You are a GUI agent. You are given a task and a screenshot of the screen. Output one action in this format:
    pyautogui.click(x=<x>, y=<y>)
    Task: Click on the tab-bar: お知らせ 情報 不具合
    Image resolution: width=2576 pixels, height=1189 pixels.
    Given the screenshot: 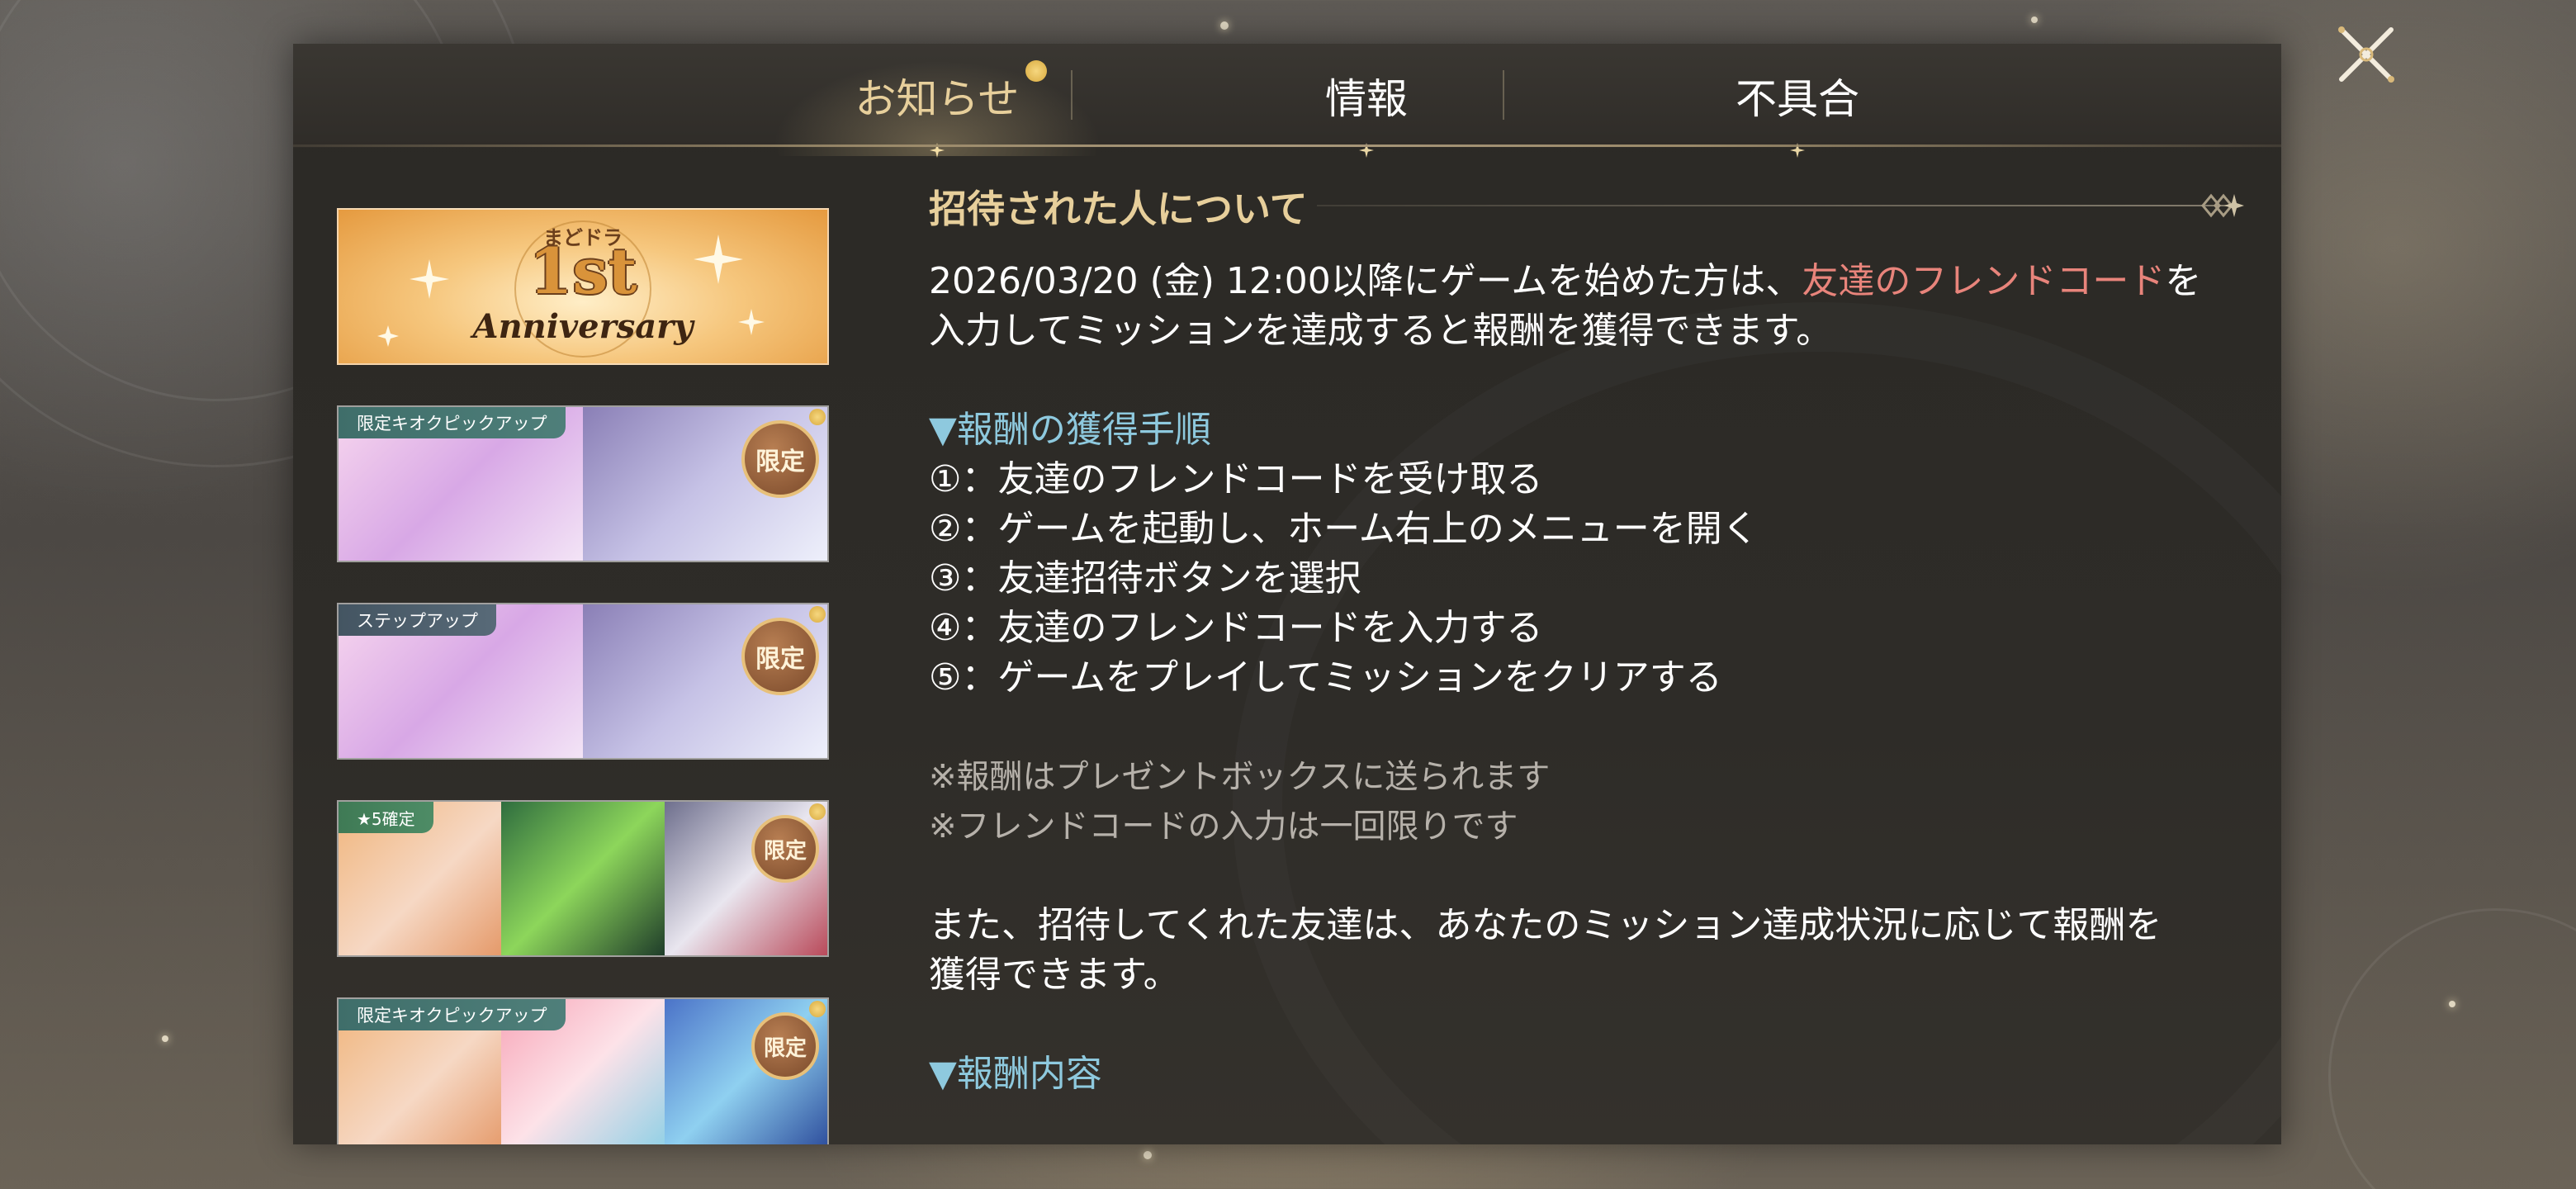 What is the action you would take?
    pyautogui.click(x=1287, y=101)
    